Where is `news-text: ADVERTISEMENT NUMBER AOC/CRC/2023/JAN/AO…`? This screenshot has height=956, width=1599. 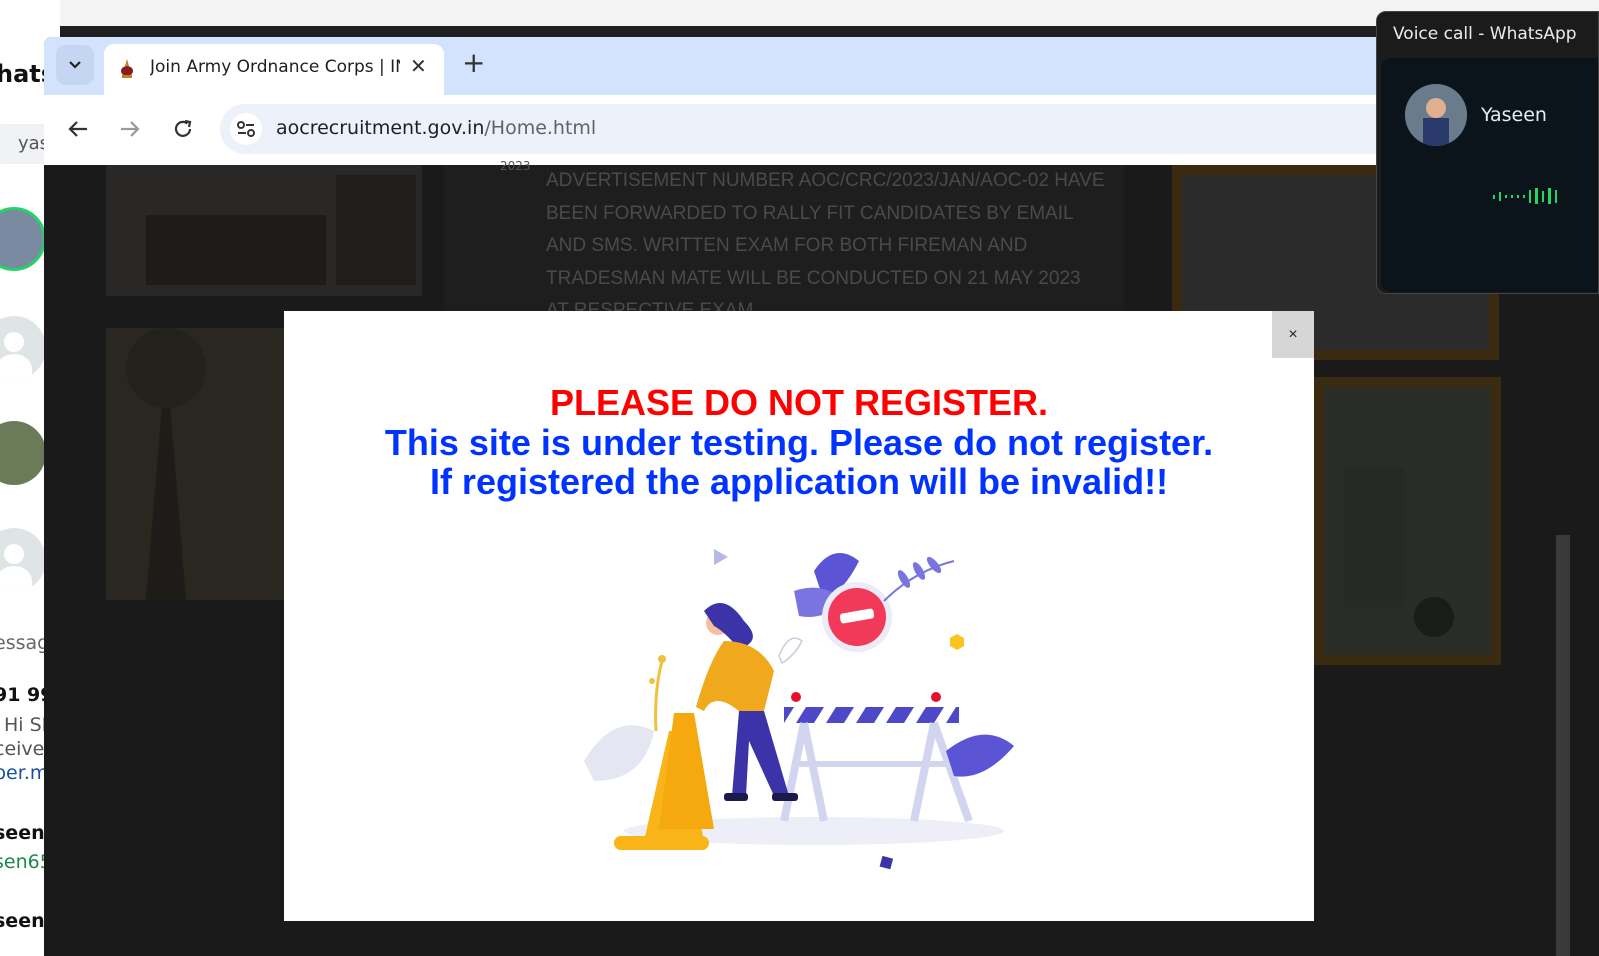 news-text: ADVERTISEMENT NUMBER AOC/CRC/2023/JAN/AO… is located at coordinates (825, 245).